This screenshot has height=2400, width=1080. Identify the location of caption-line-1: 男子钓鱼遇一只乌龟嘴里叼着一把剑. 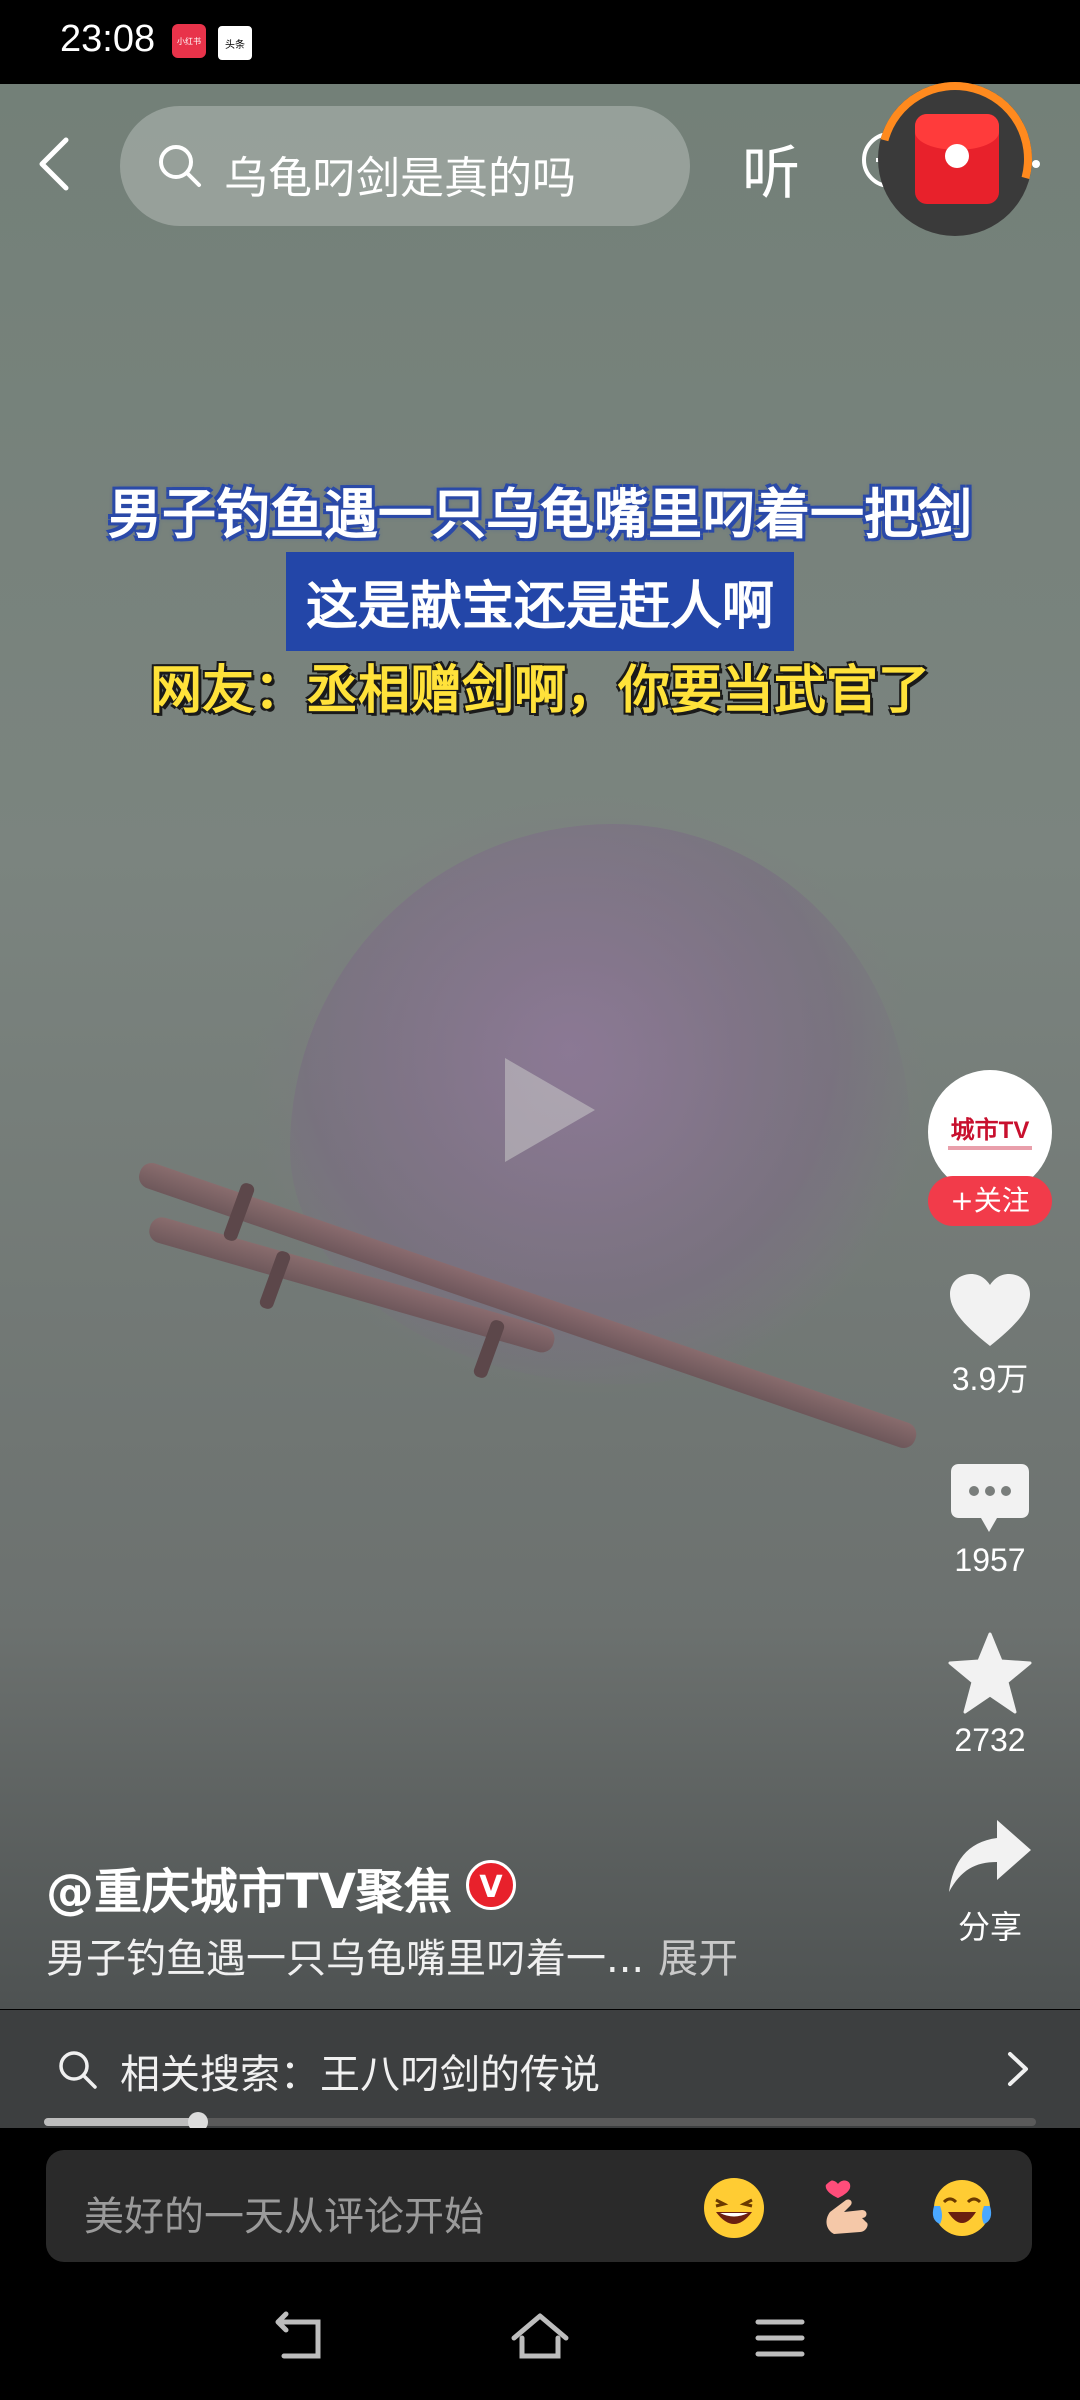
(540, 514).